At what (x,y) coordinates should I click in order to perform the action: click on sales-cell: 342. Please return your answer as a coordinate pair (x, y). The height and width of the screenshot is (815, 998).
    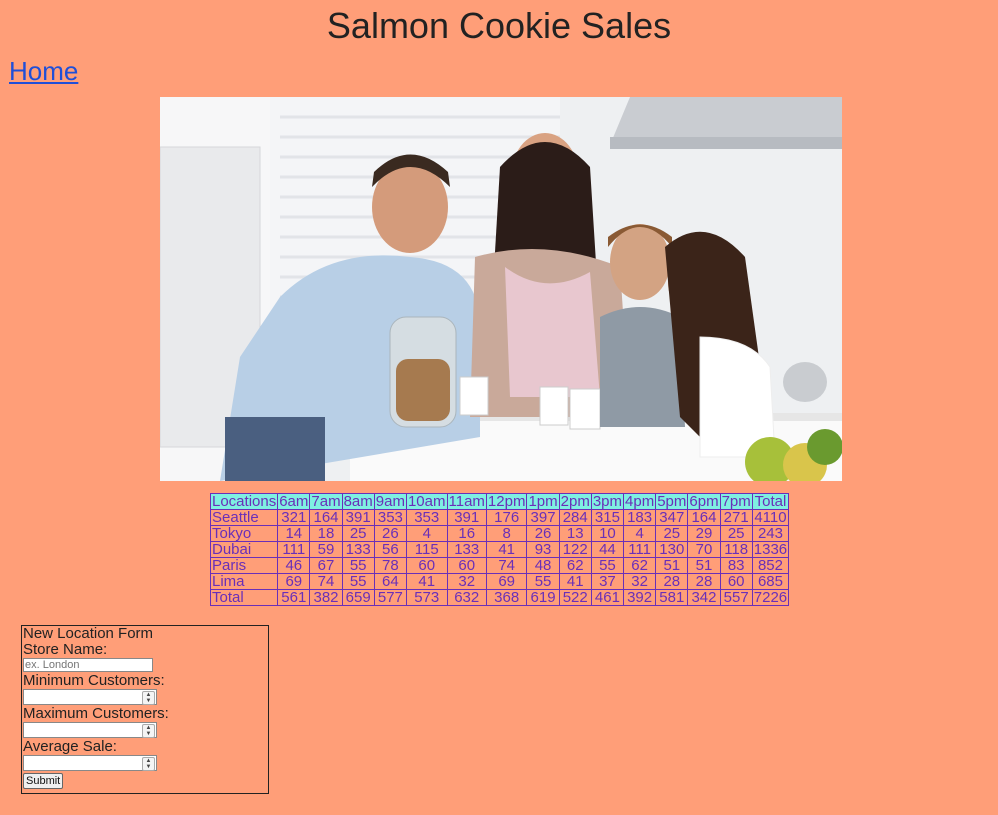
    Looking at the image, I should click on (704, 597).